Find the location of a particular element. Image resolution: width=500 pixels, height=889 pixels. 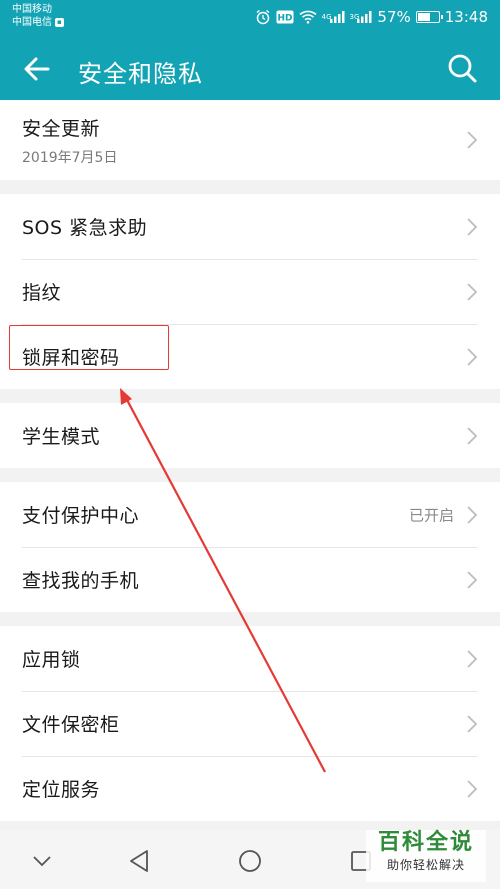

back-button is located at coordinates (37, 69).